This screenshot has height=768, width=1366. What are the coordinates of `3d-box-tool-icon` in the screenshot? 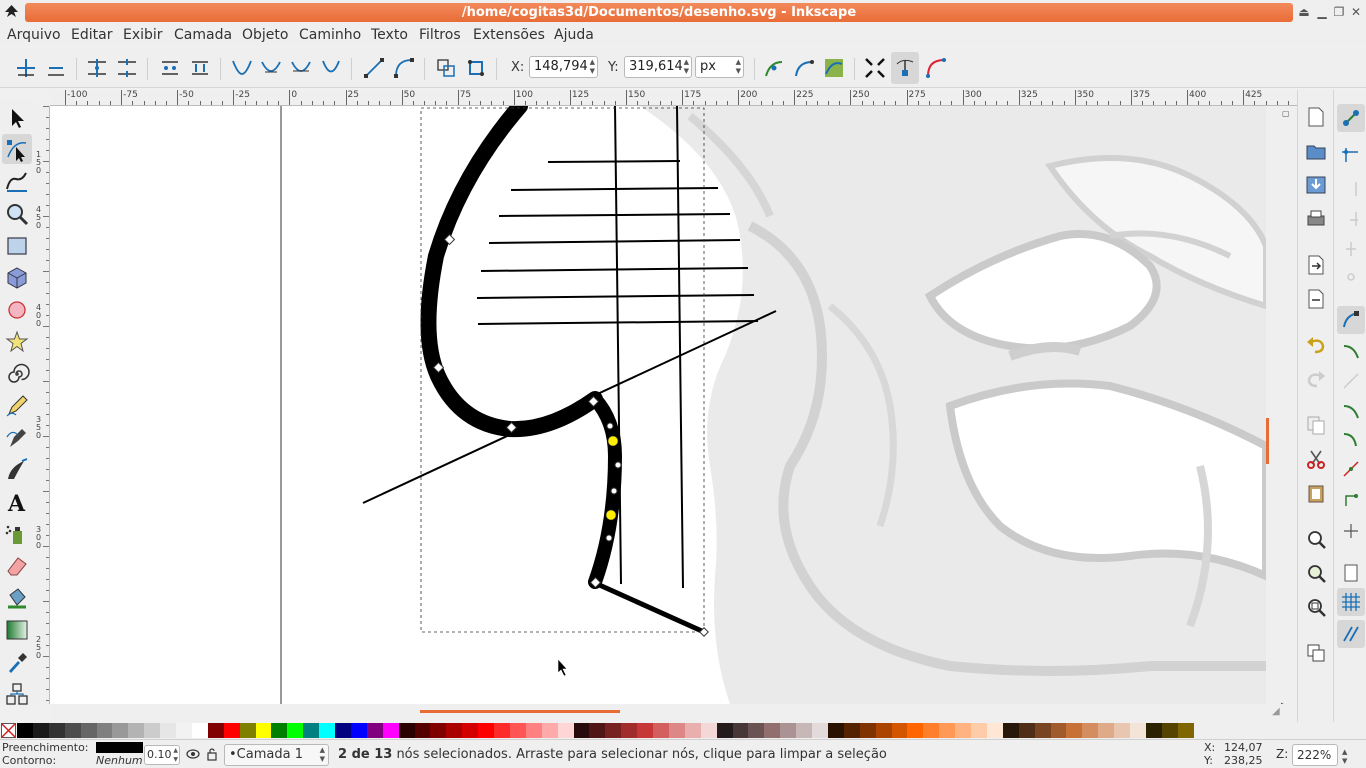 It's located at (17, 278).